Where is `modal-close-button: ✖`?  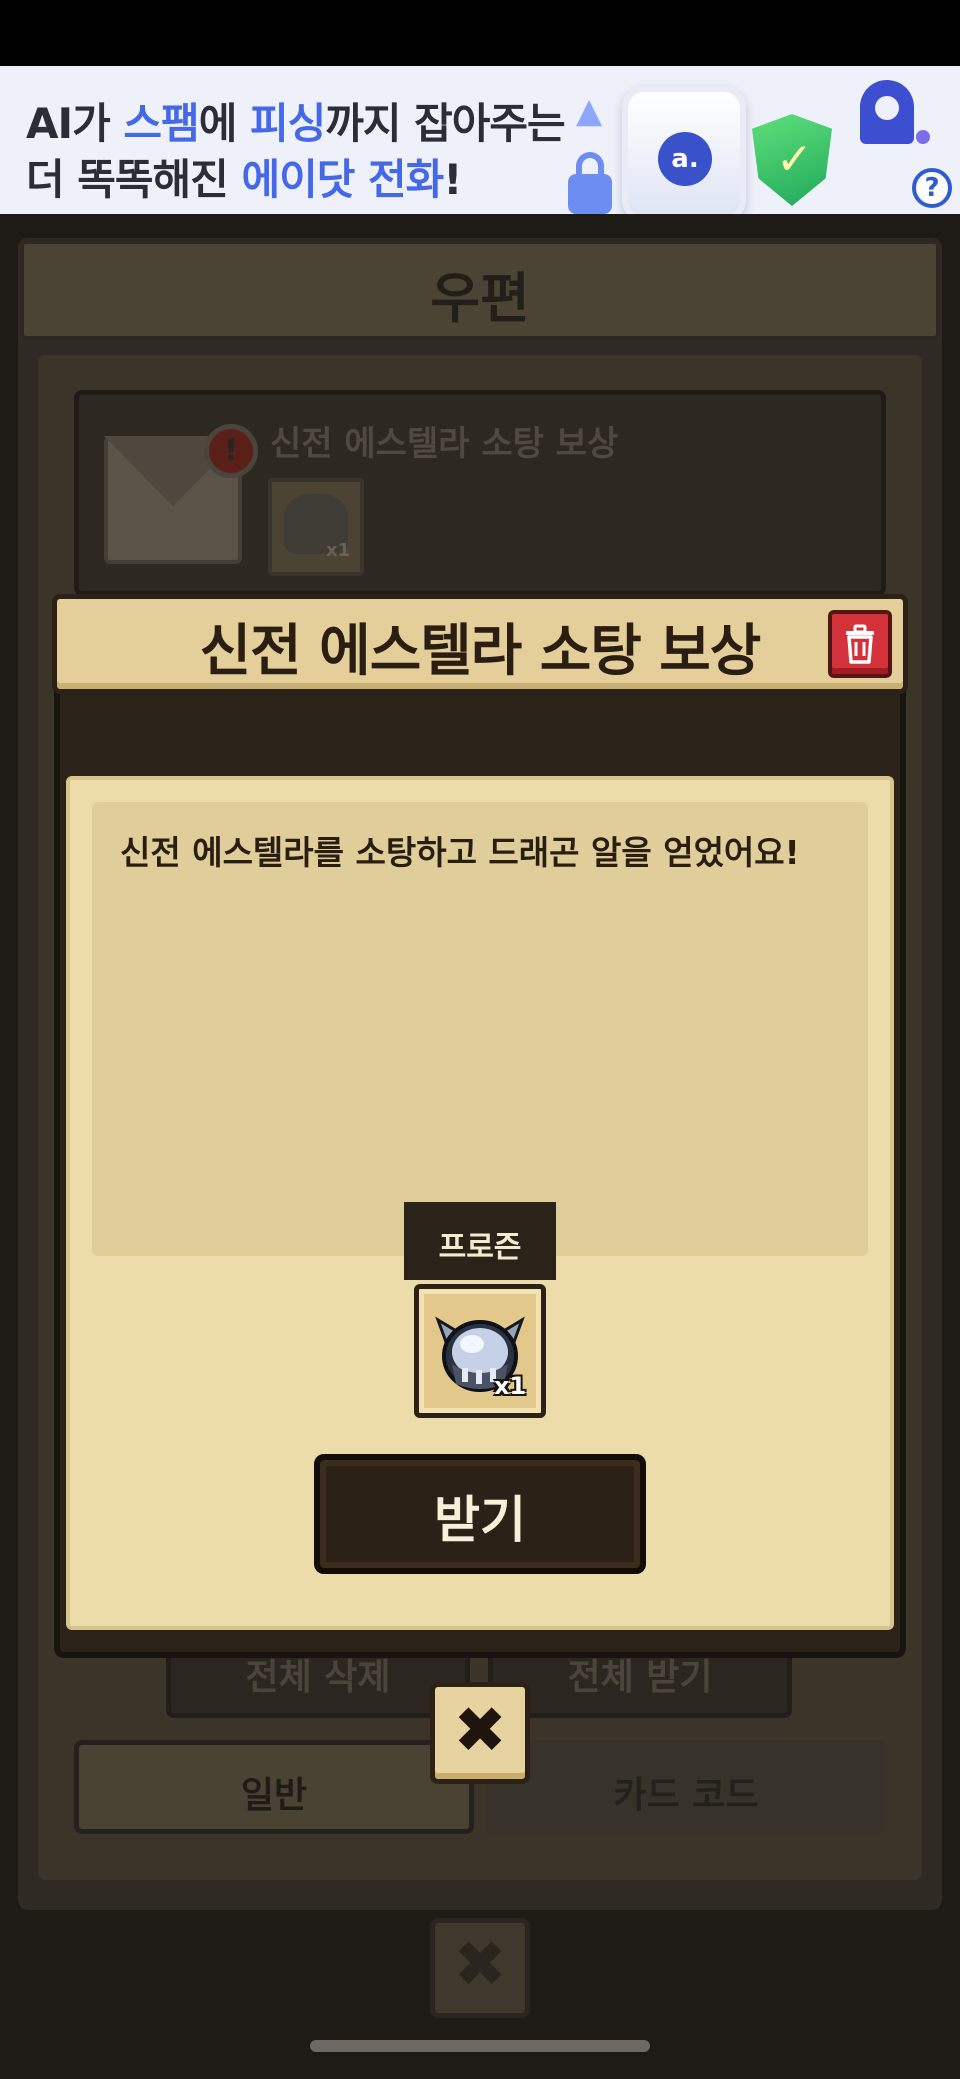
modal-close-button: ✖ is located at coordinates (480, 1733).